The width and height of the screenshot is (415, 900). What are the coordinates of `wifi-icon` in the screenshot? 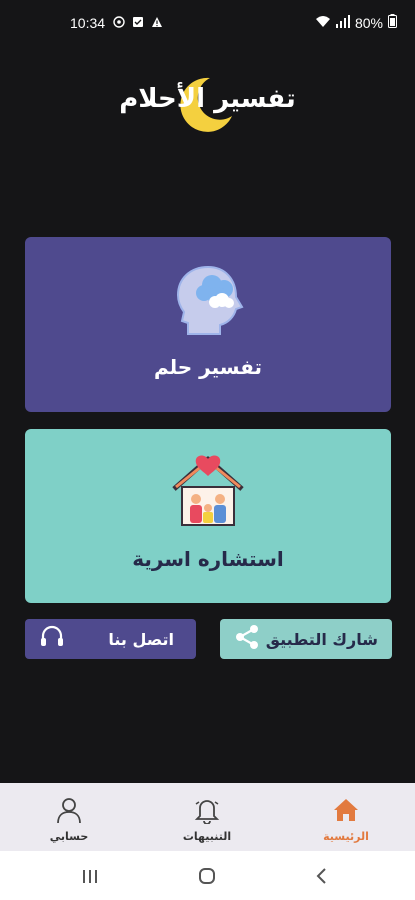 It's located at (323, 23).